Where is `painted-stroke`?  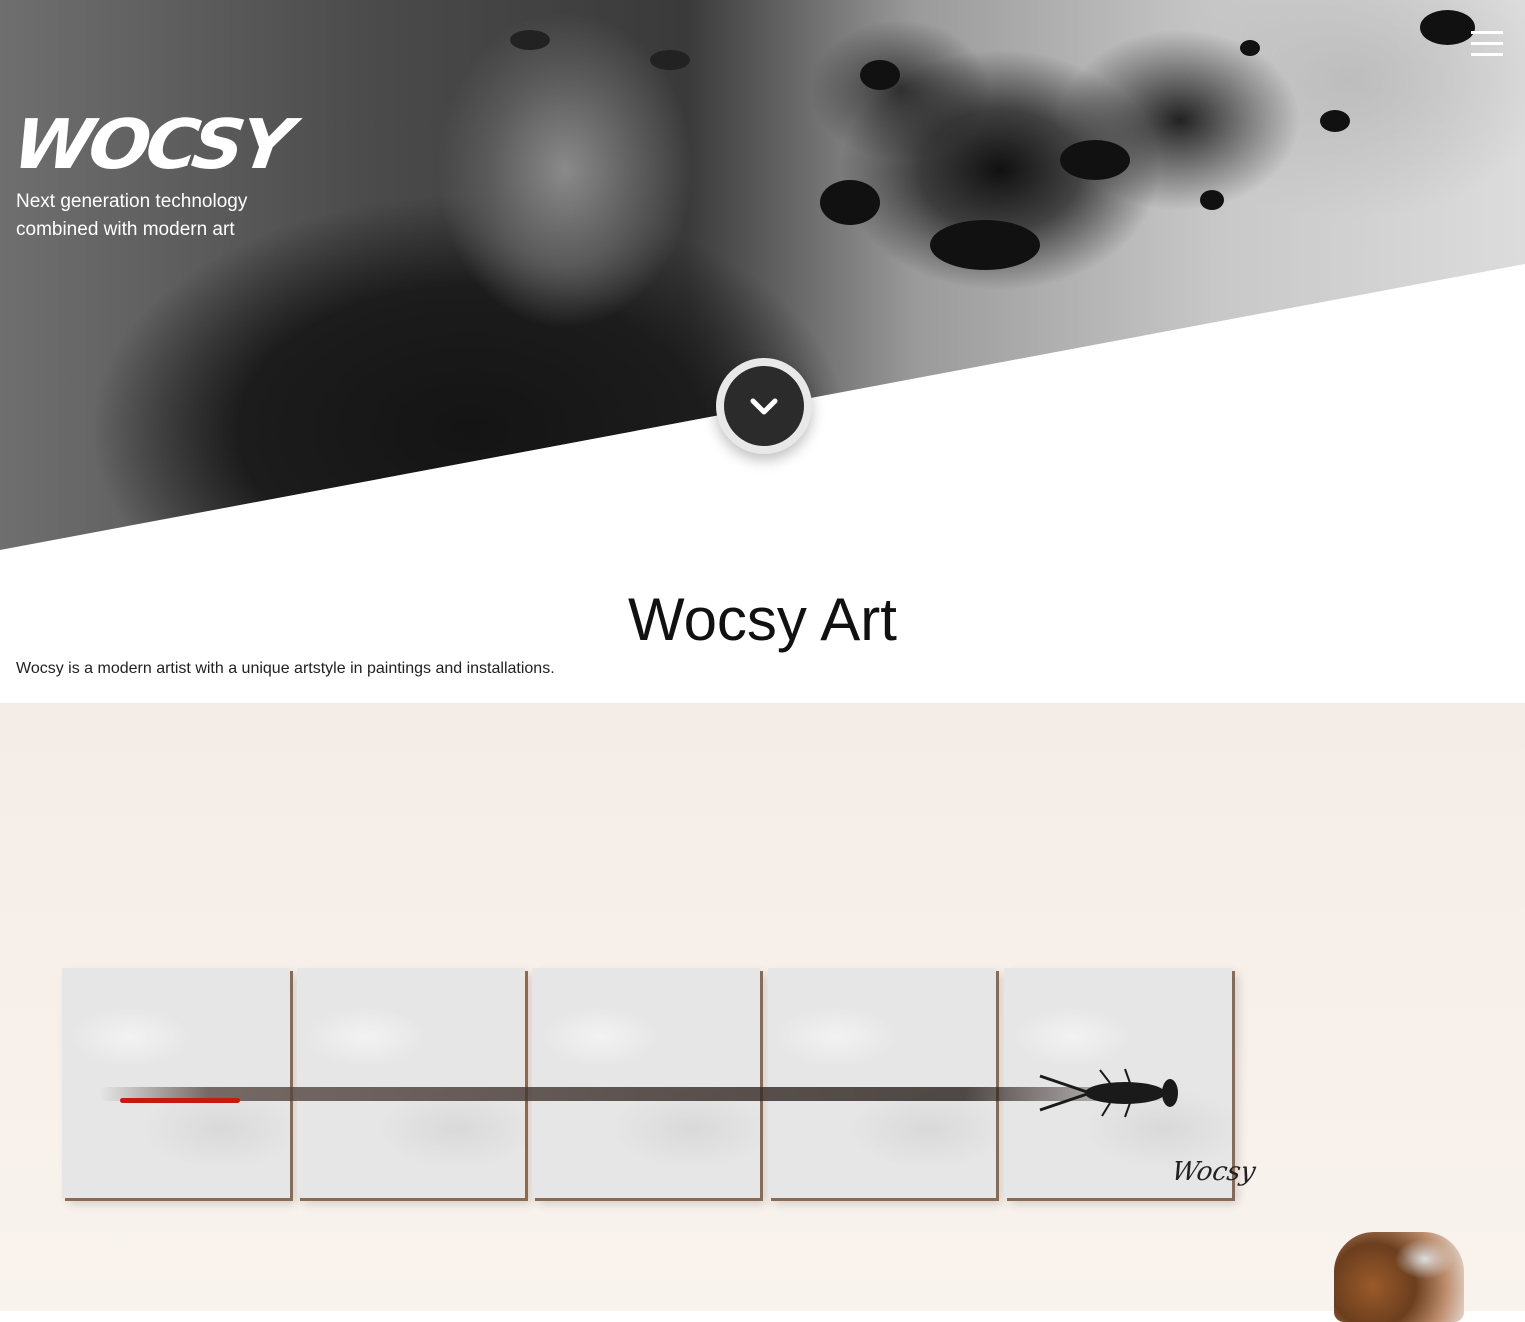 painted-stroke is located at coordinates (640, 1094).